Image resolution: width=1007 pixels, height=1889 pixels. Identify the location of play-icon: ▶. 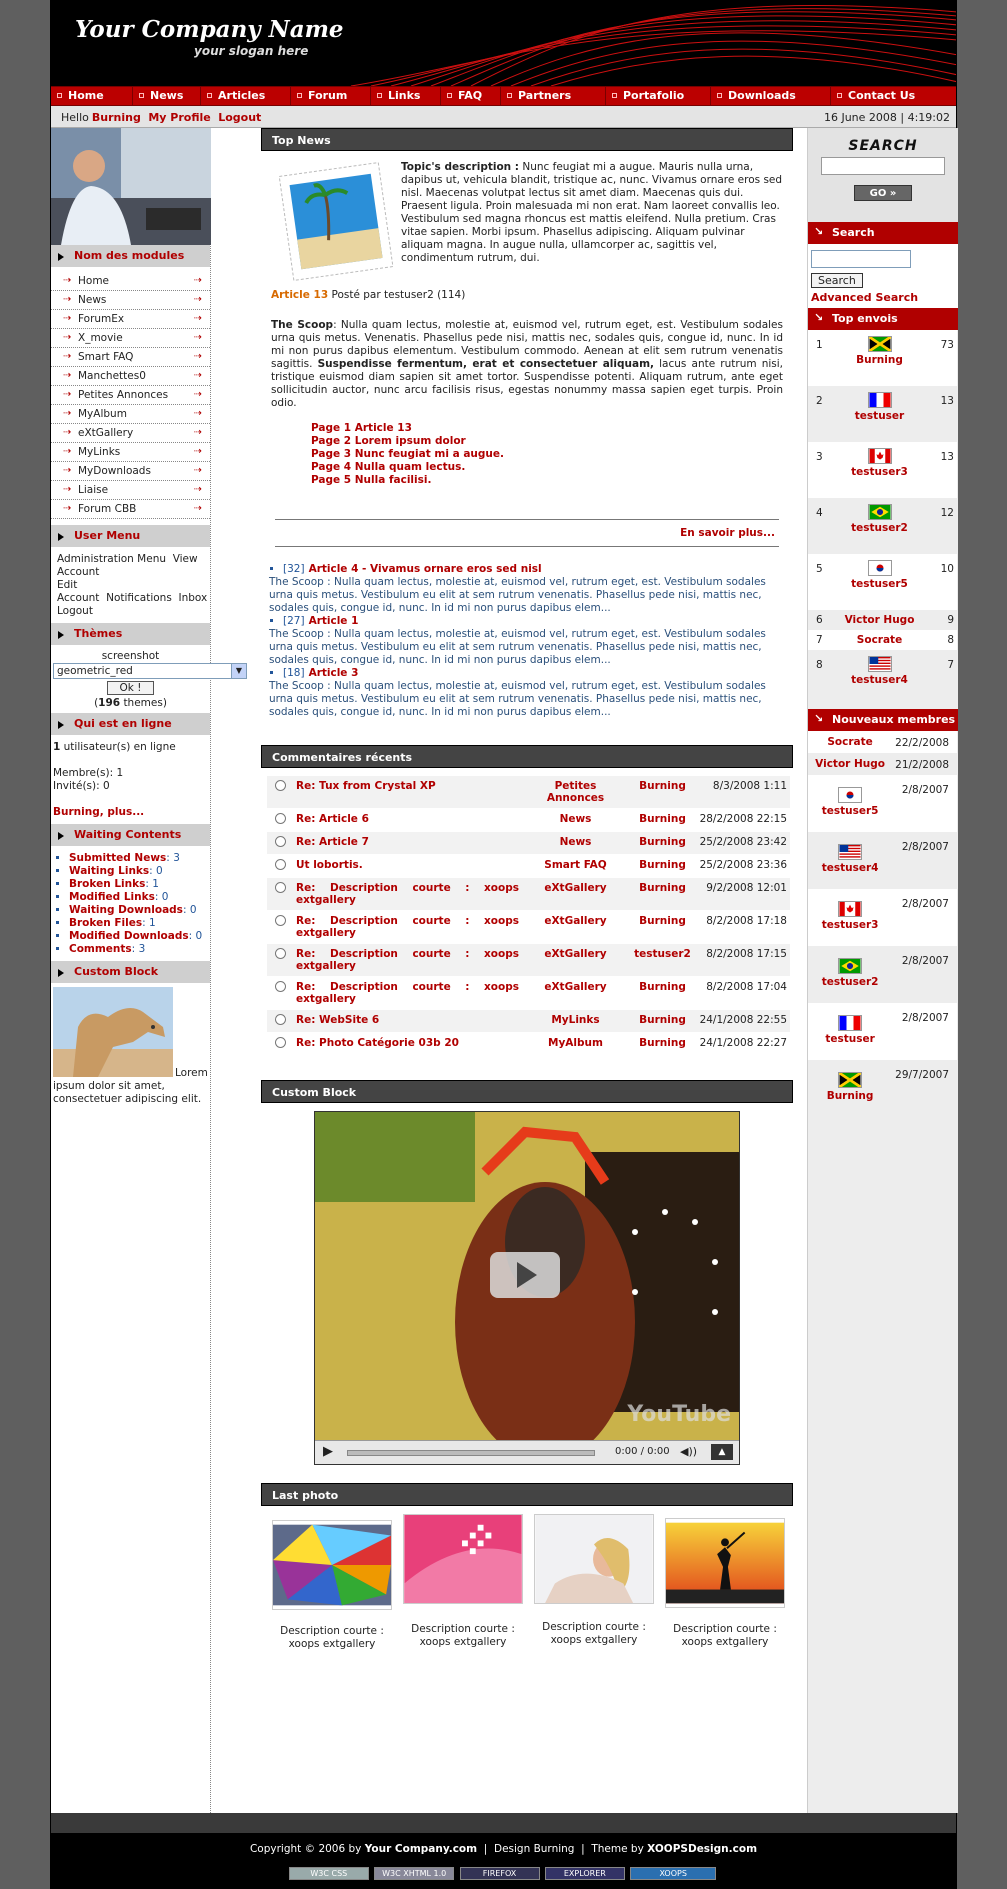
(328, 1451).